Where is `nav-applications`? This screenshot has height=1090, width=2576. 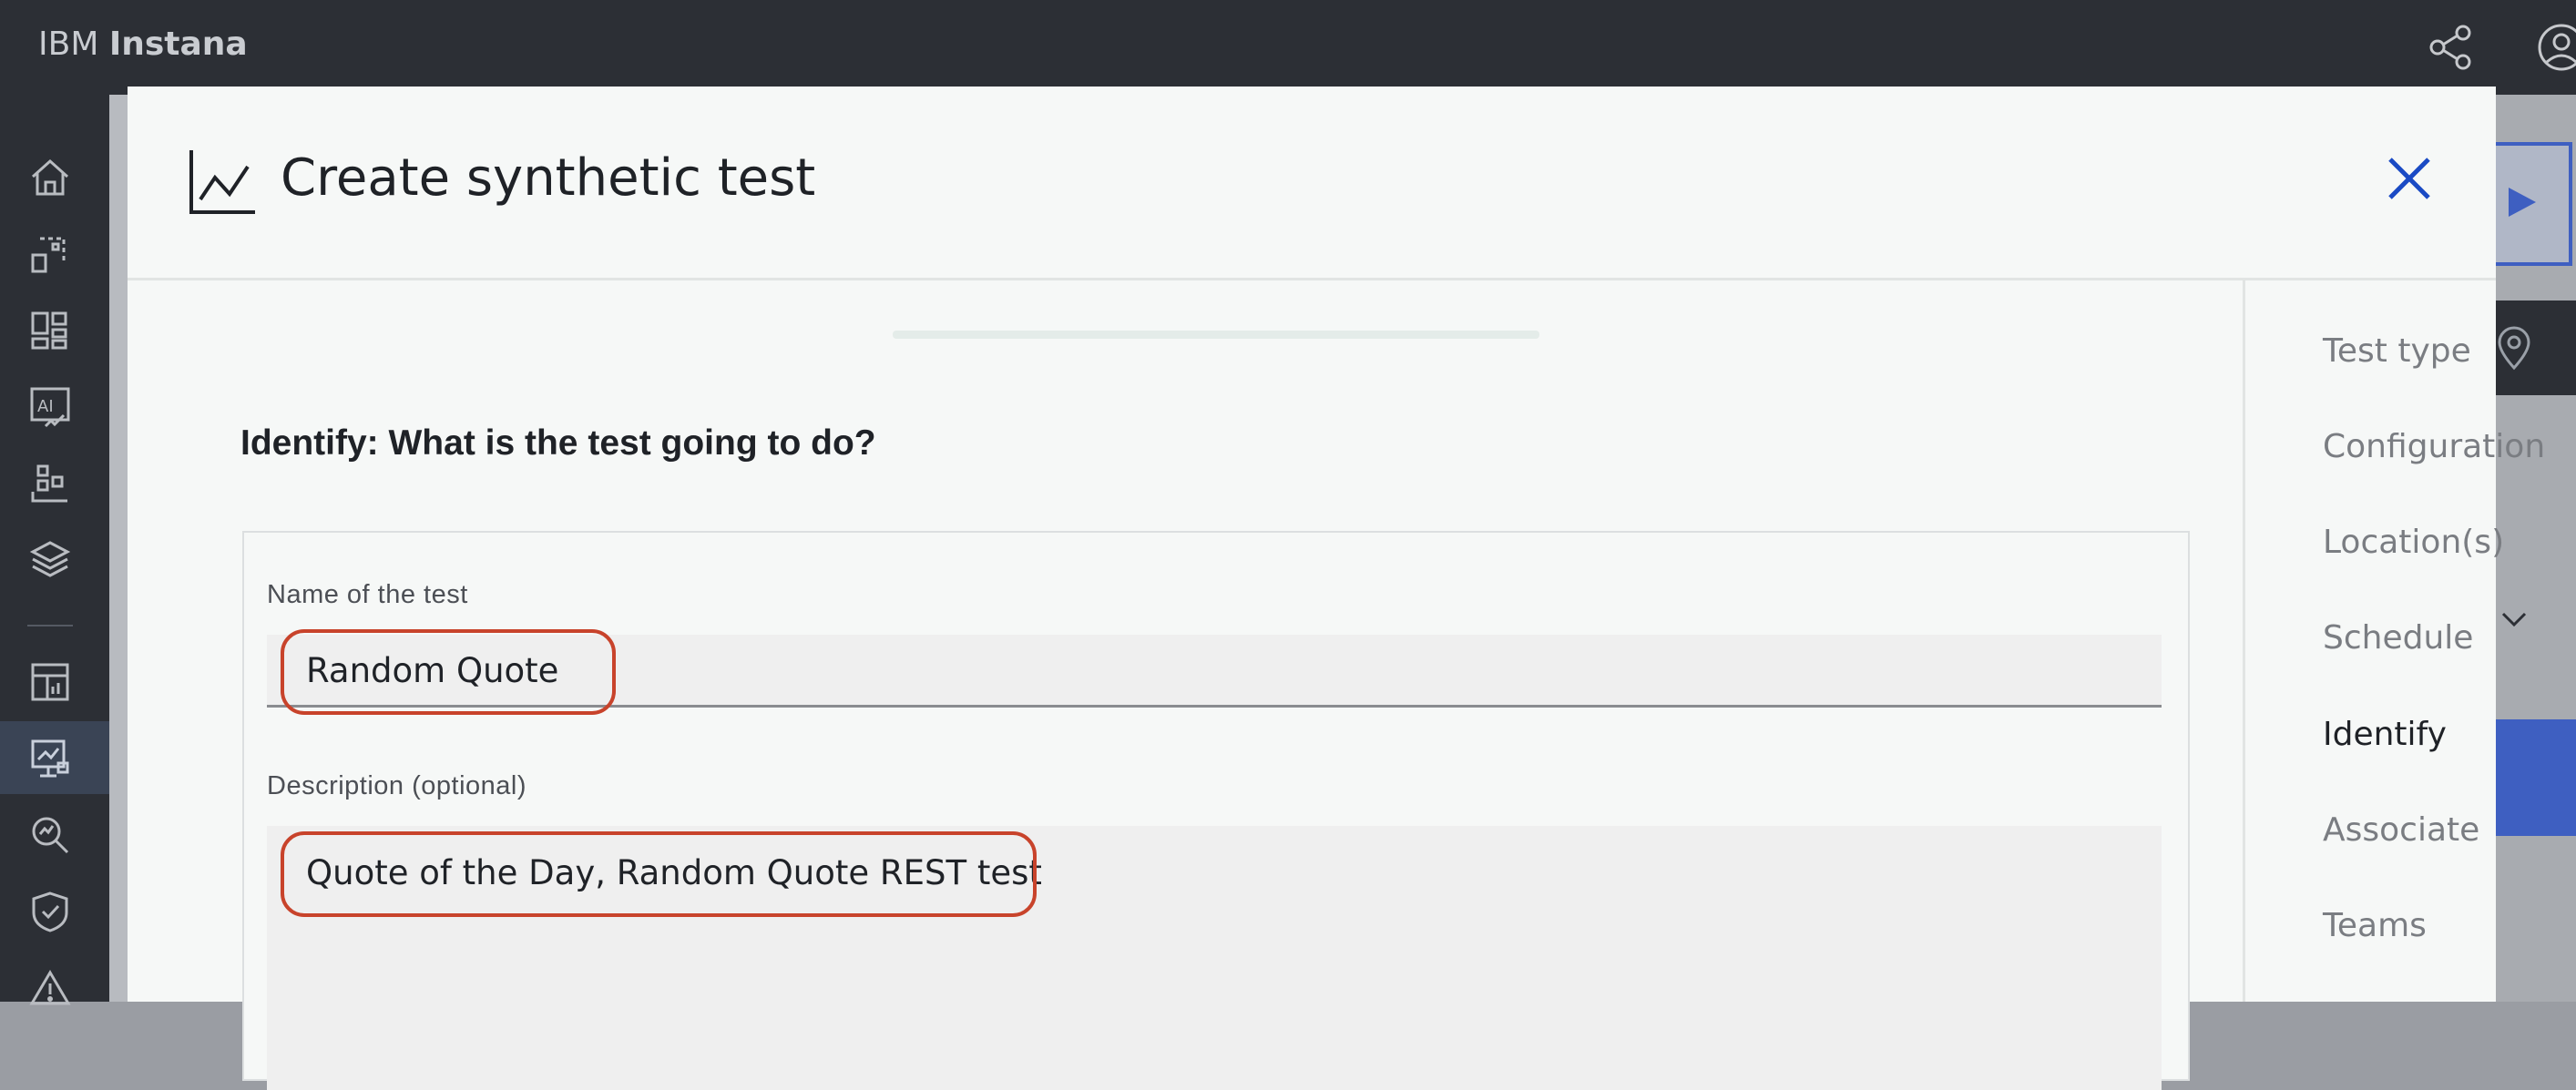 nav-applications is located at coordinates (55, 329).